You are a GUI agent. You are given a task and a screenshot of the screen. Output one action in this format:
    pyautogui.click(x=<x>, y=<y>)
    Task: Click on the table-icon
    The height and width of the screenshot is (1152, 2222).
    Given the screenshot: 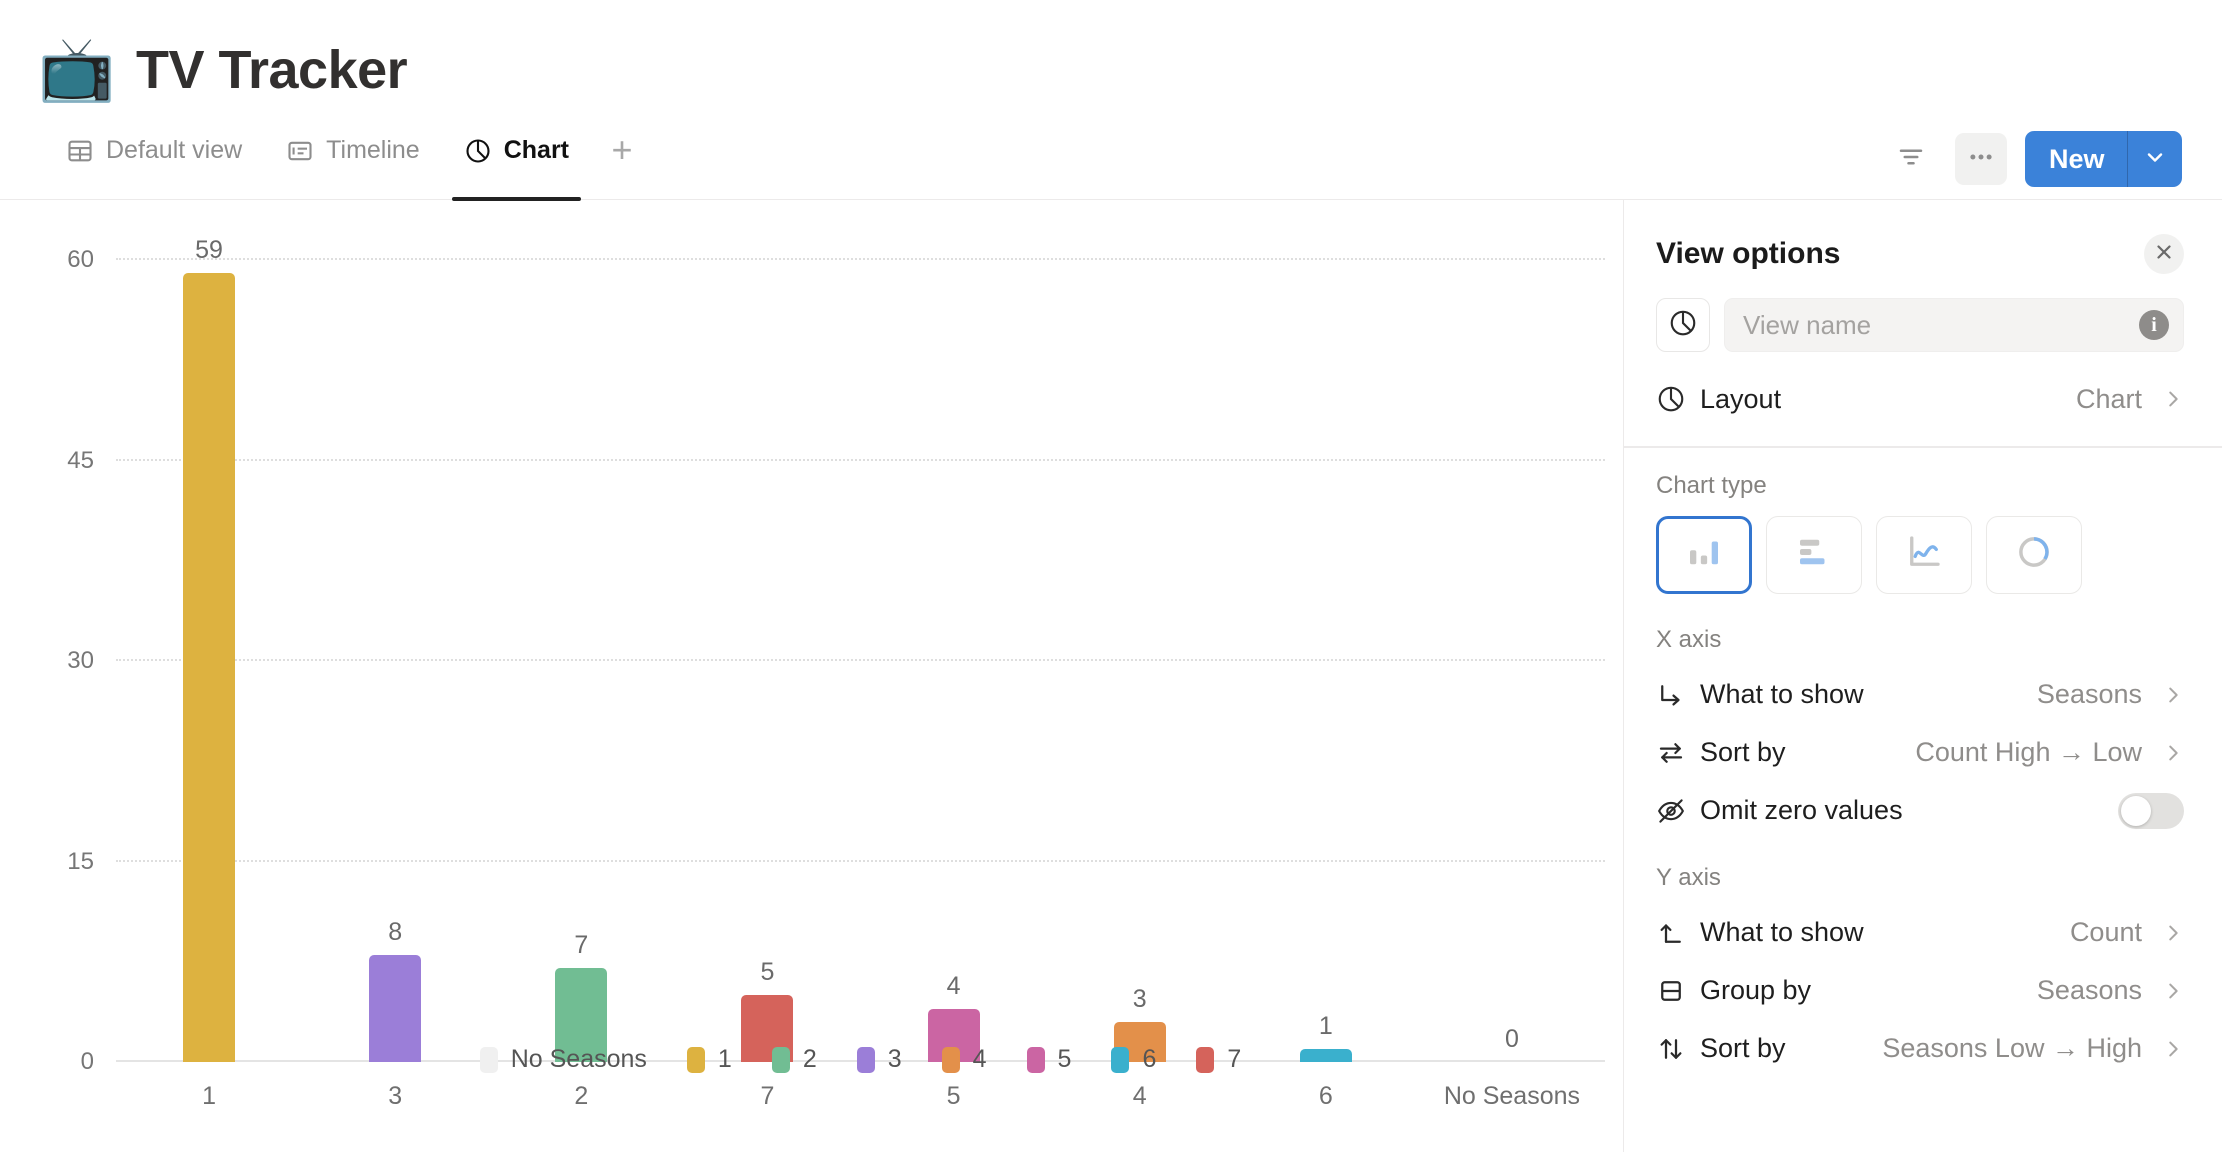 What is the action you would take?
    pyautogui.click(x=80, y=151)
    